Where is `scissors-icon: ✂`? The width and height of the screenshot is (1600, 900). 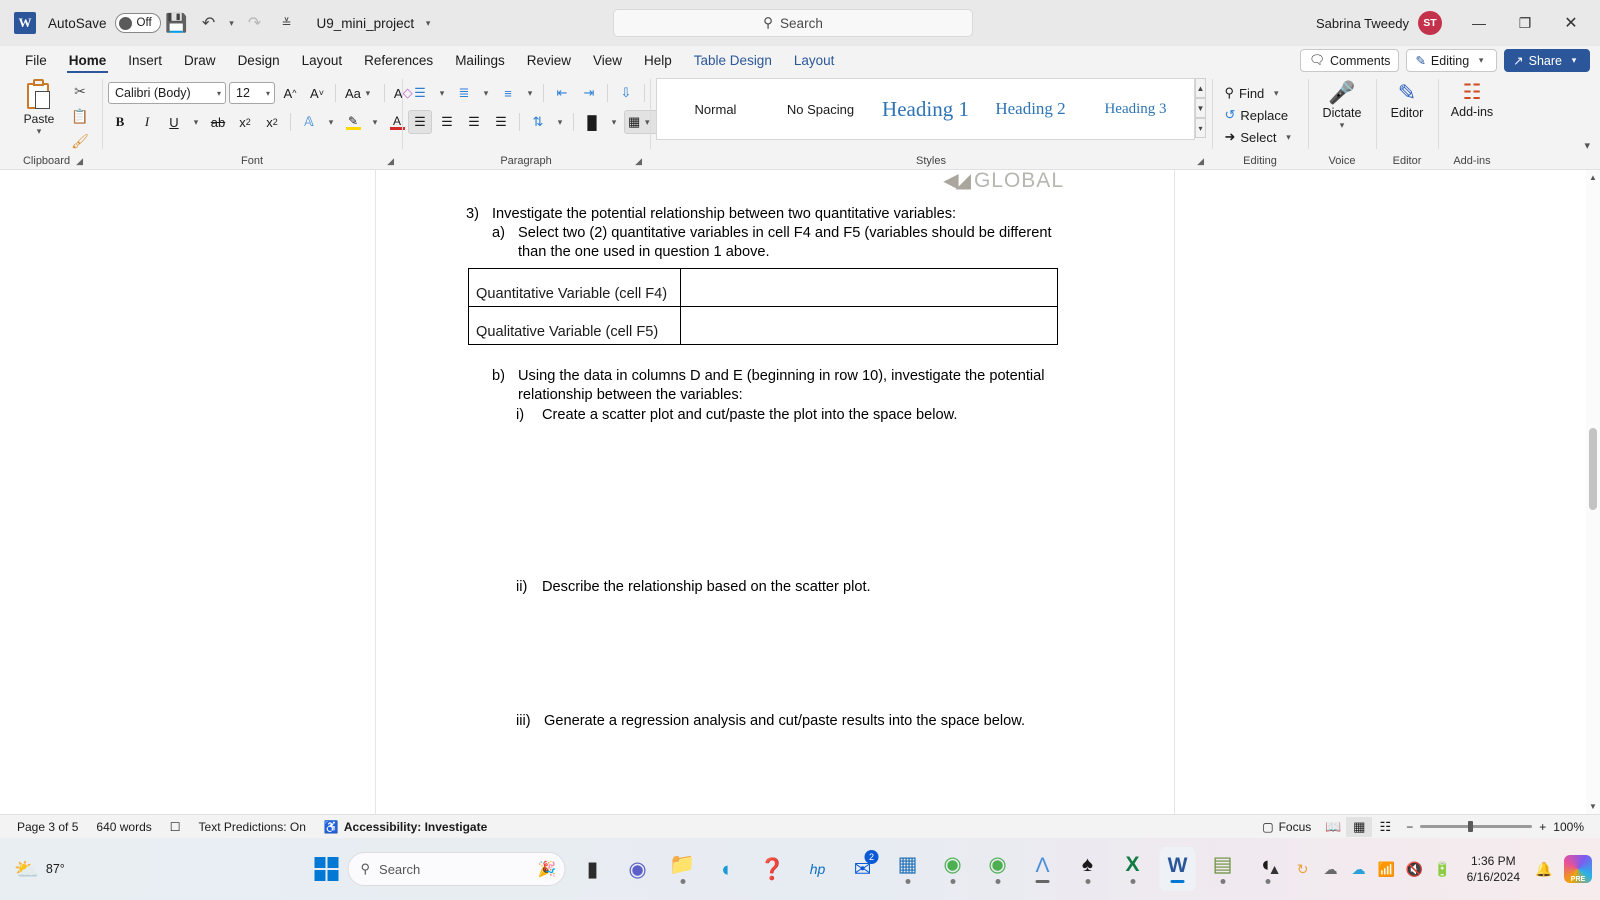
scissors-icon: ✂ is located at coordinates (80, 91).